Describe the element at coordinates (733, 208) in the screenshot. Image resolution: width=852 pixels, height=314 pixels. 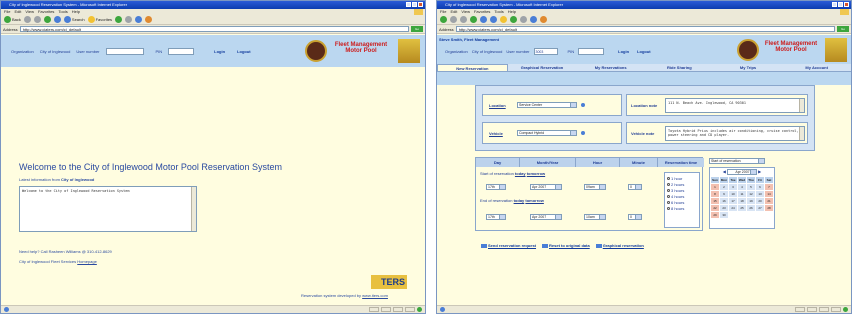
I see `cal-day-cell: 24` at that location.